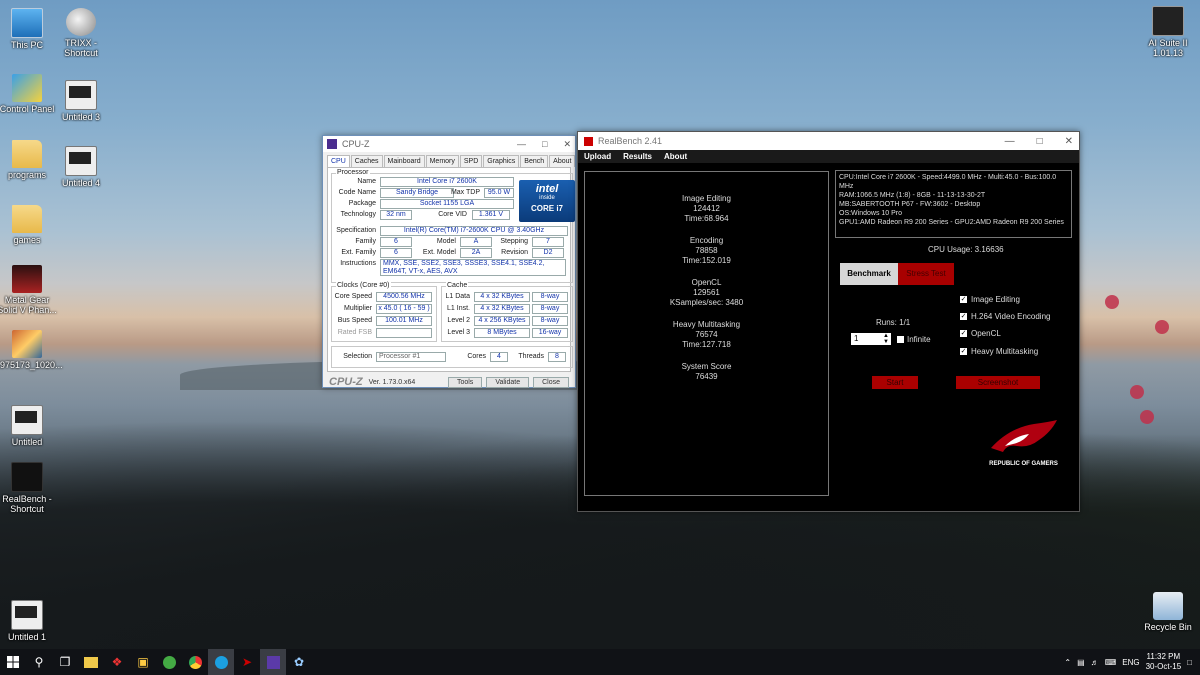 The image size is (1200, 675). What do you see at coordinates (1164, 662) in the screenshot?
I see `clock: 11:32 PM 30-Oct-15` at bounding box center [1164, 662].